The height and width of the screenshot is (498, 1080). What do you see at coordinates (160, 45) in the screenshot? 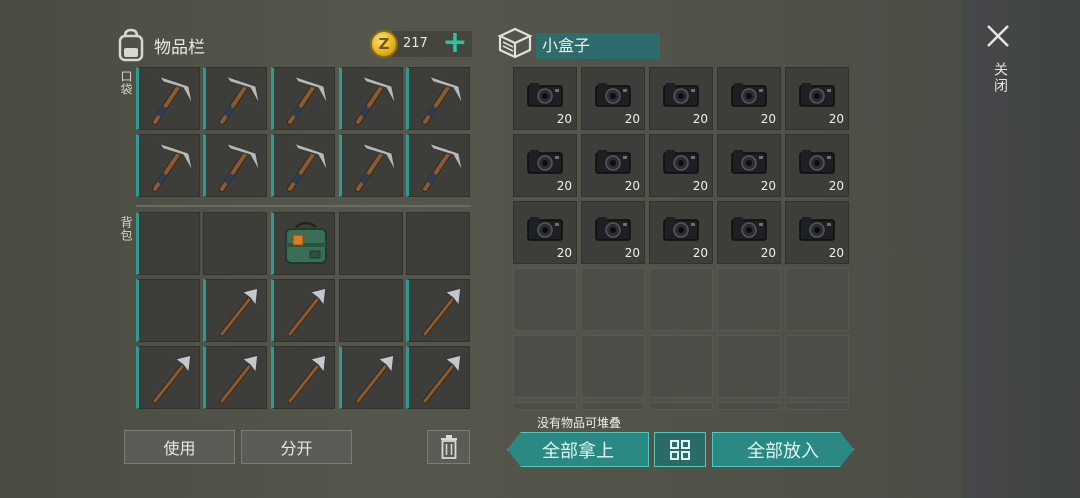
I see `inventory-header: 物品栏` at bounding box center [160, 45].